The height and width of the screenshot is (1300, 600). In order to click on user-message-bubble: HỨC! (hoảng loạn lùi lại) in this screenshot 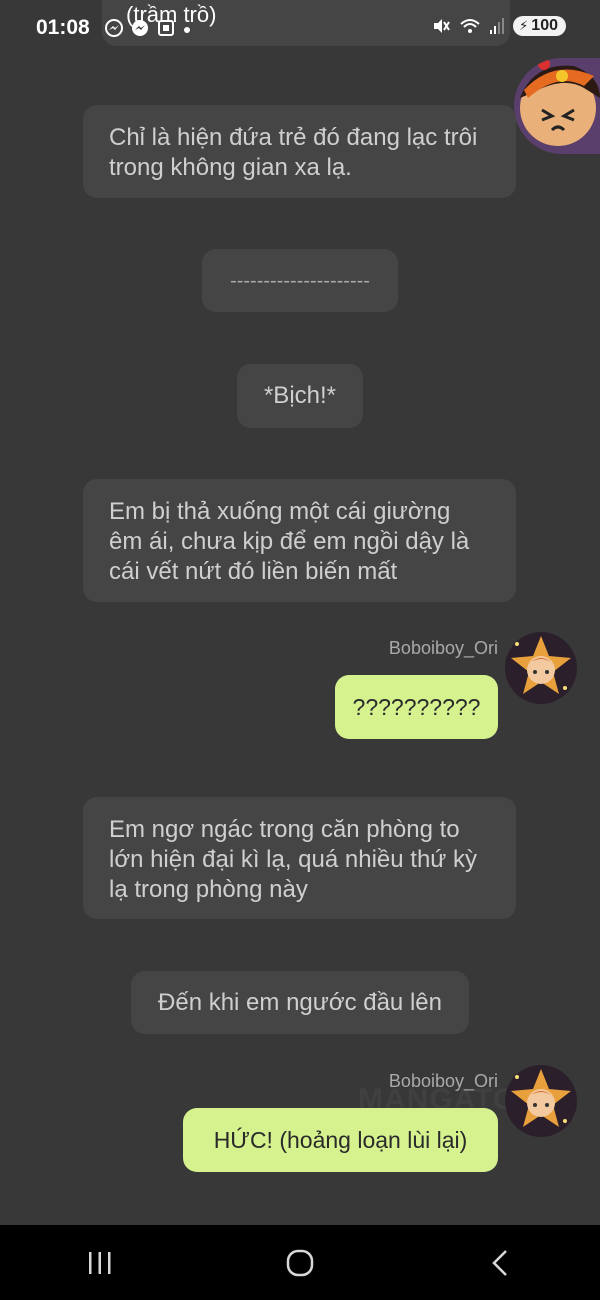, I will do `click(340, 1140)`.